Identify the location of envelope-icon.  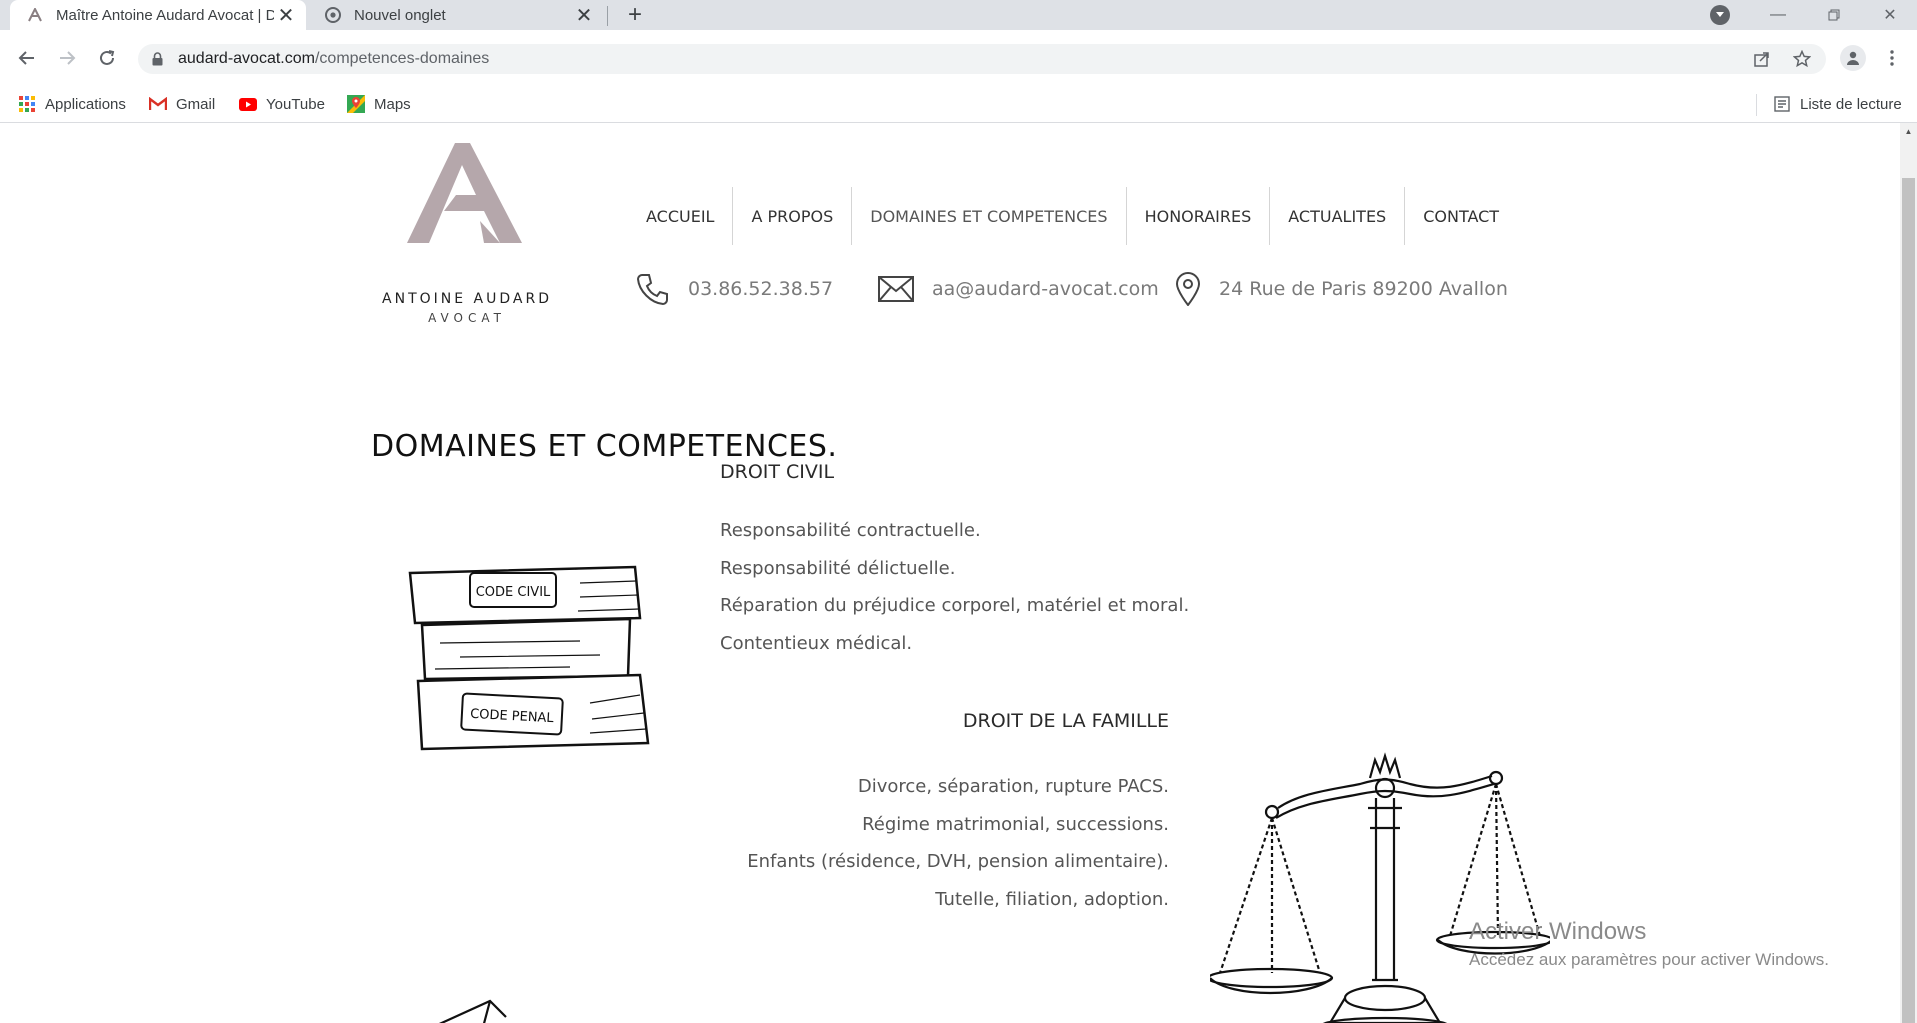
(896, 289).